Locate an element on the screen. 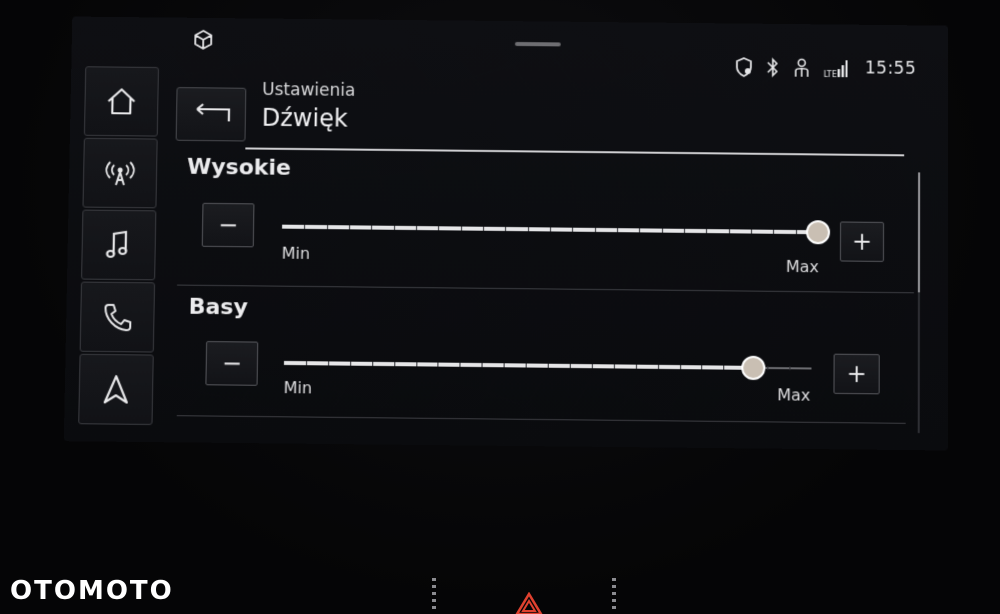 The height and width of the screenshot is (614, 1000). bass-minus-button: − is located at coordinates (232, 363).